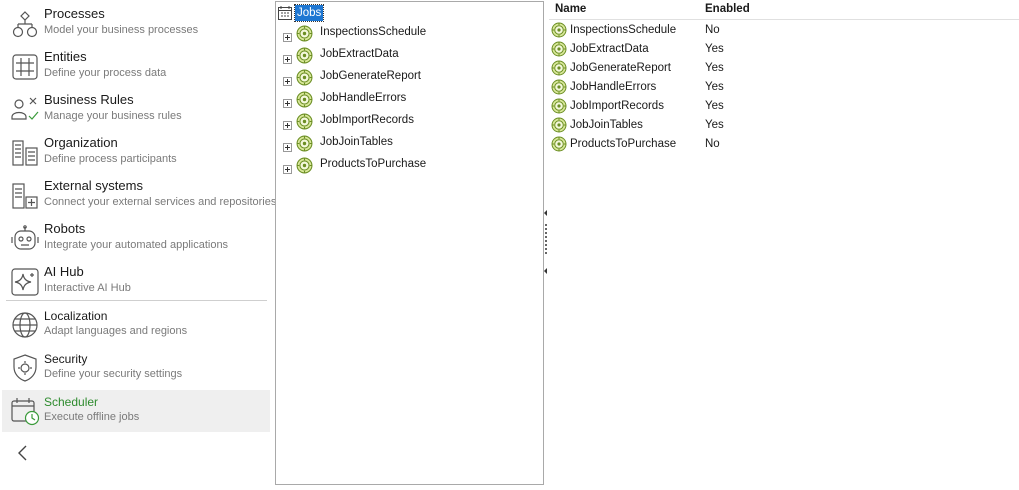 The width and height of the screenshot is (1019, 490). I want to click on nav-title: AI Hub, so click(64, 271).